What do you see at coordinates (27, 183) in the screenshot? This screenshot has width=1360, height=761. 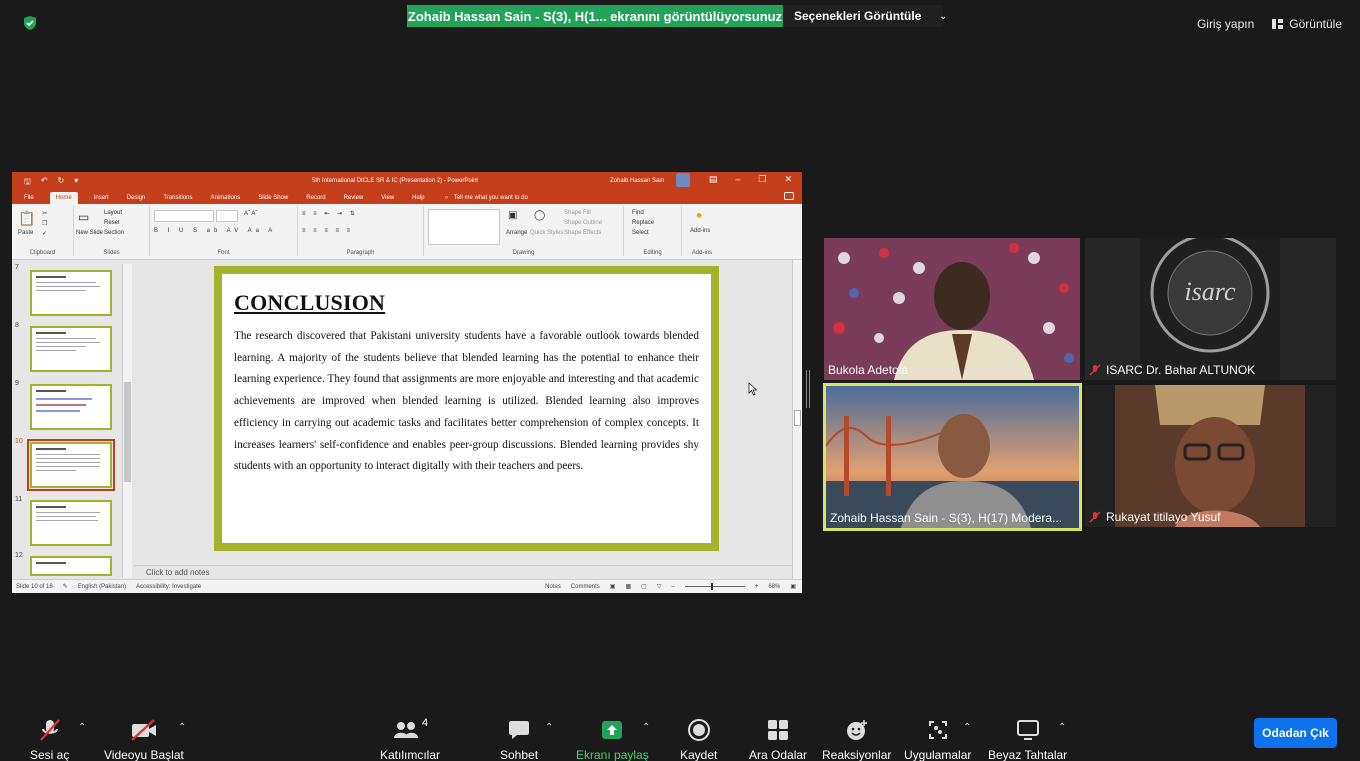 I see `save-icon: 🖫` at bounding box center [27, 183].